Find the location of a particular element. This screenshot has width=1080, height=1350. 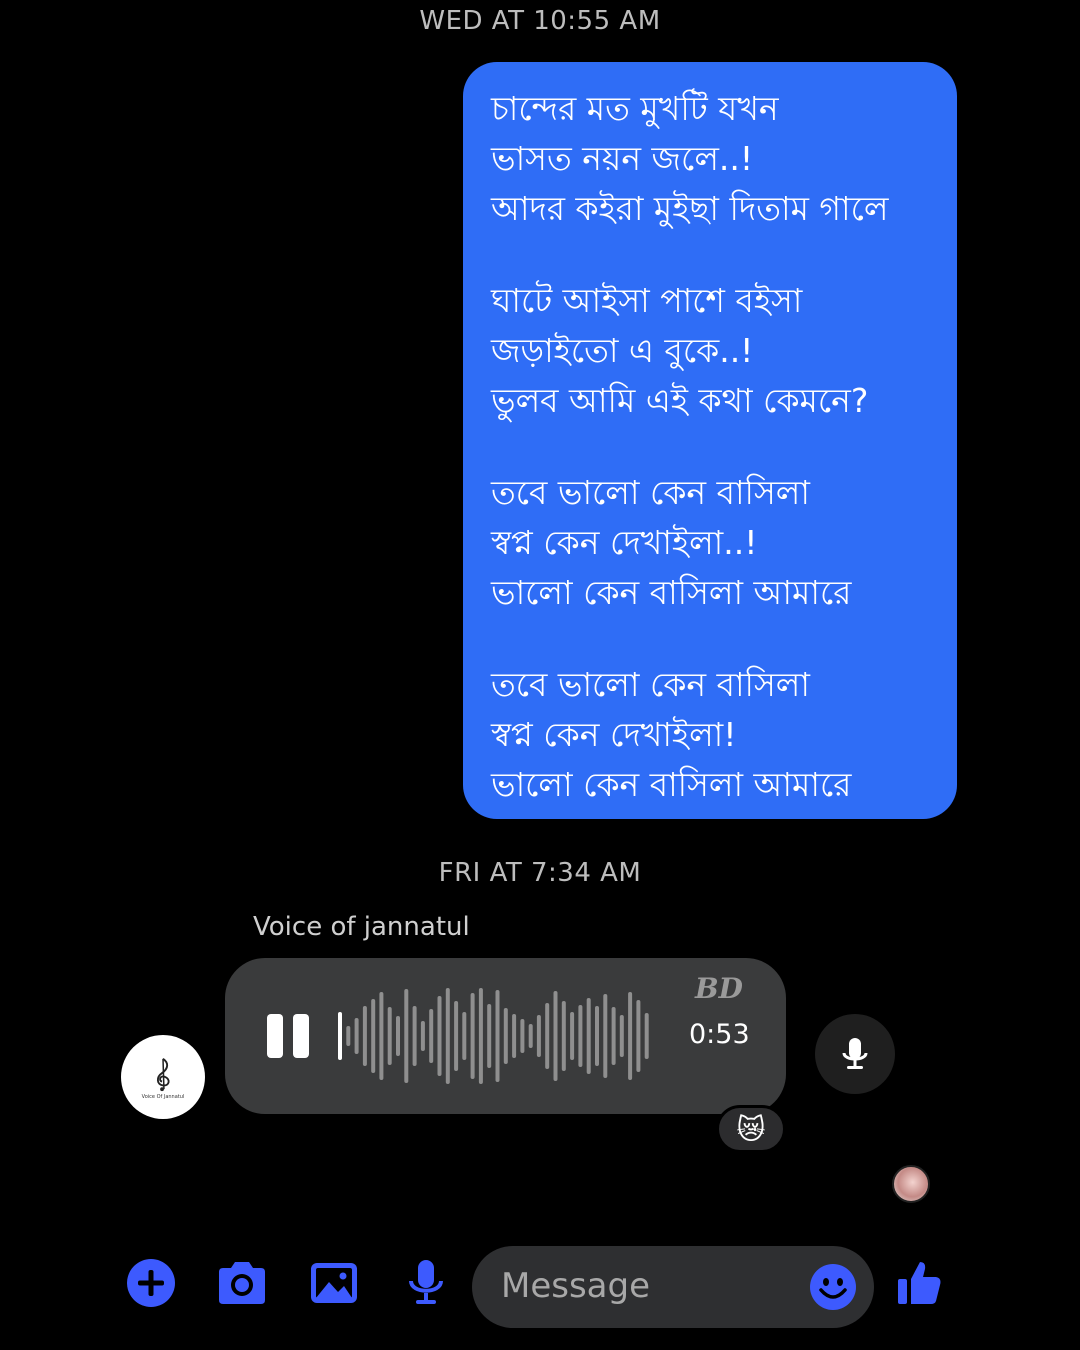

sender-avatar: Voice Of Jannatul is located at coordinates (163, 1077).